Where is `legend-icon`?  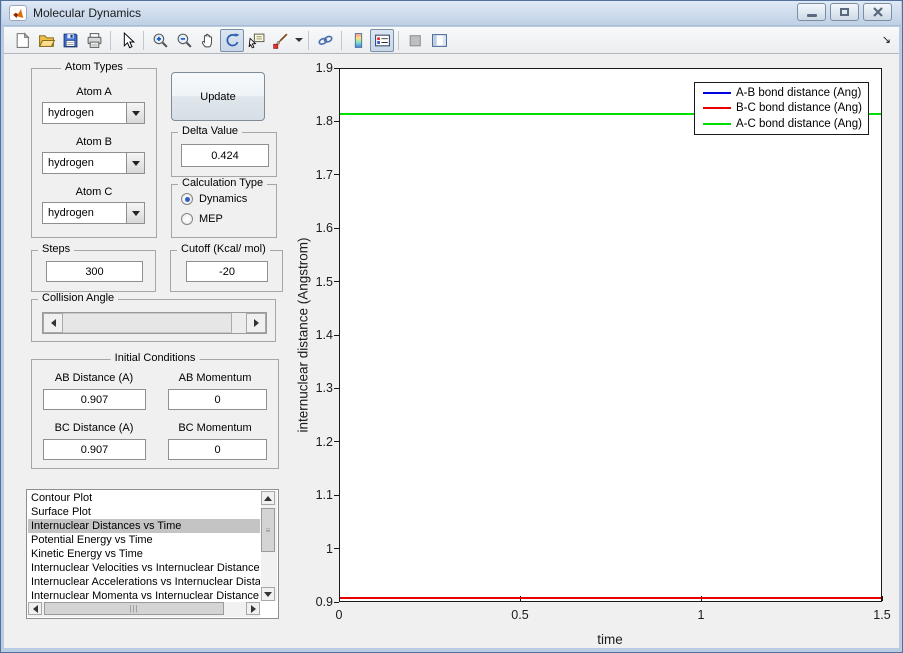 legend-icon is located at coordinates (382, 40).